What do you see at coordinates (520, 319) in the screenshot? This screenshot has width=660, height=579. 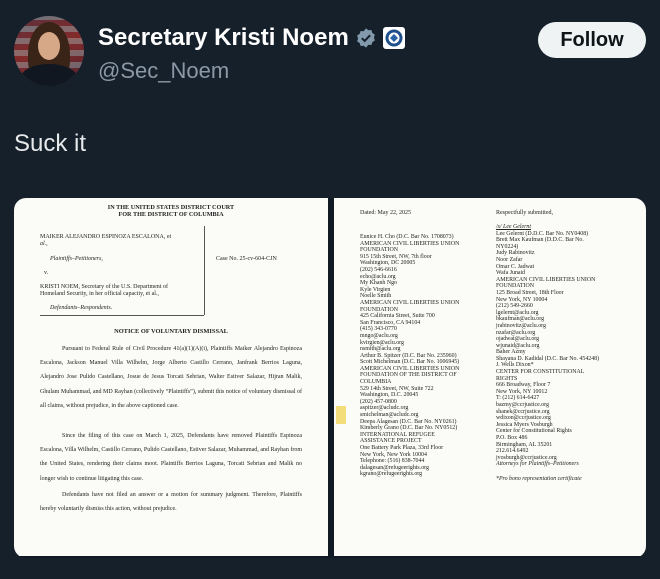 I see `counsel-line: bkaufman@aclu.org` at bounding box center [520, 319].